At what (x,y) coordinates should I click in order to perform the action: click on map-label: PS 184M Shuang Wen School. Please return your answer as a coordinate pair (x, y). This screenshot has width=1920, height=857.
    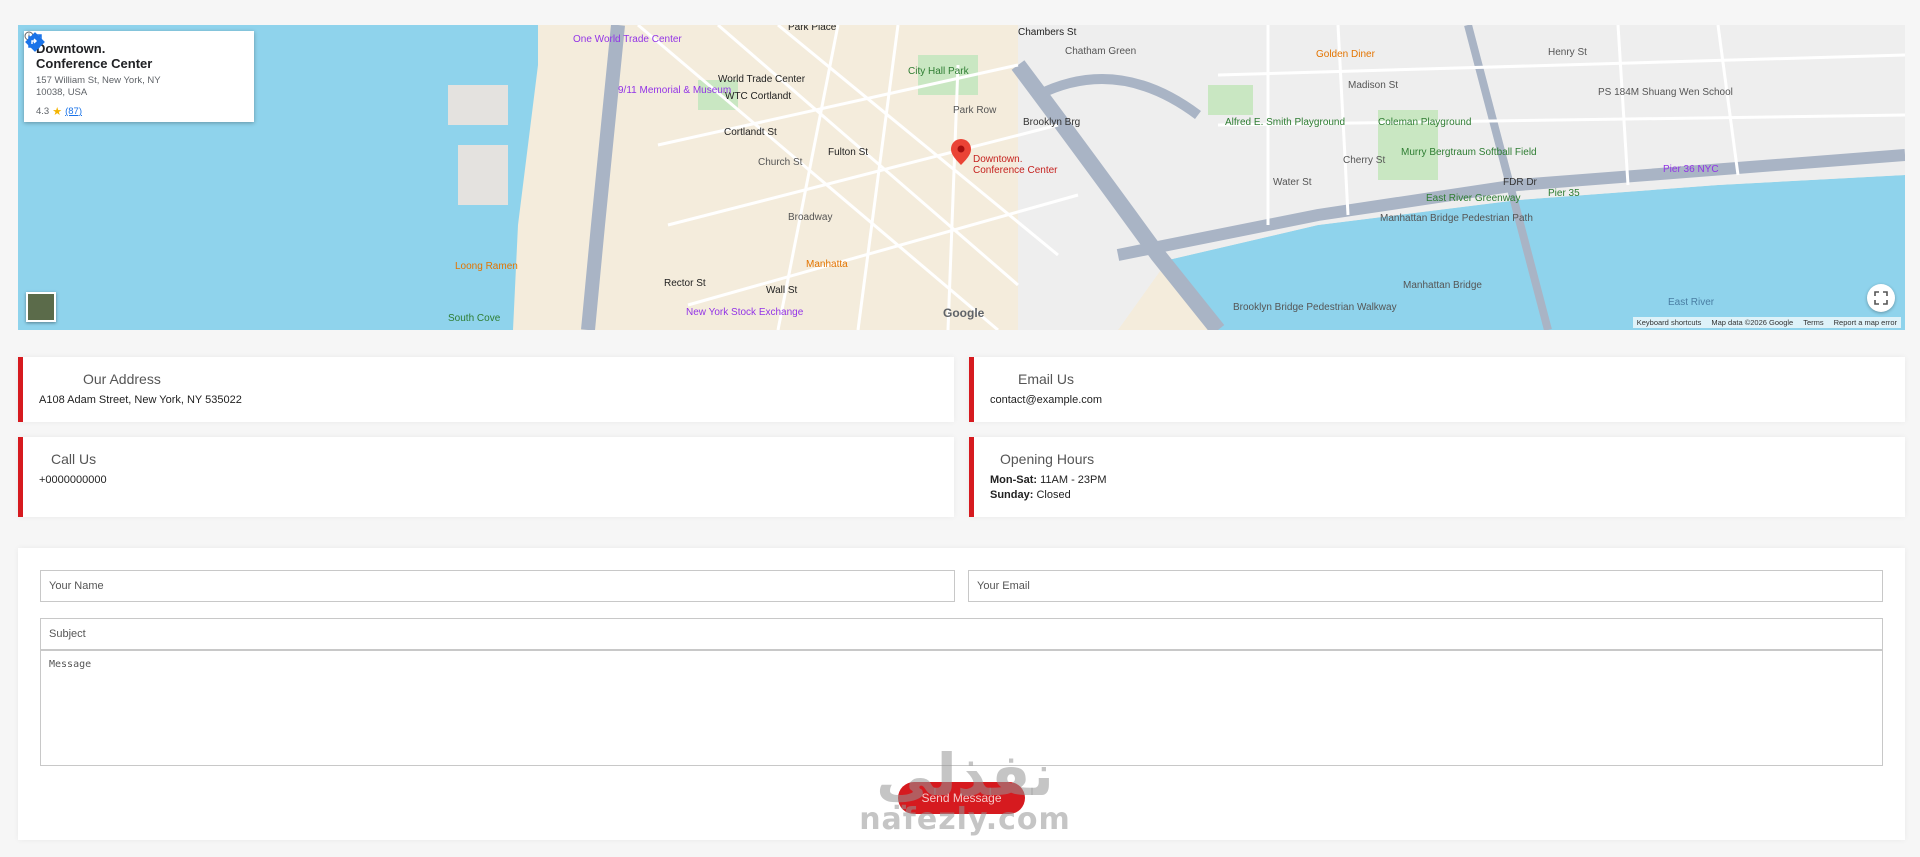
    Looking at the image, I should click on (1665, 92).